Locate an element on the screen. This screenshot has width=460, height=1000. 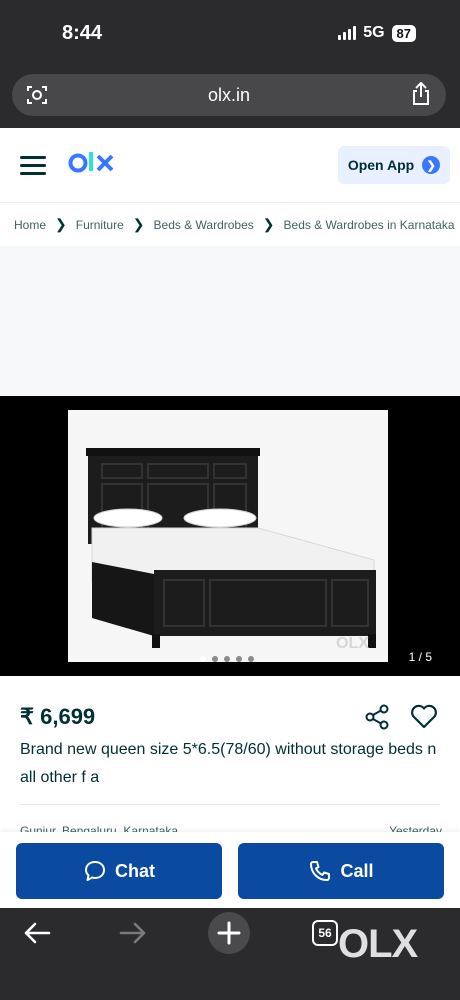
network-type: 5G is located at coordinates (374, 32).